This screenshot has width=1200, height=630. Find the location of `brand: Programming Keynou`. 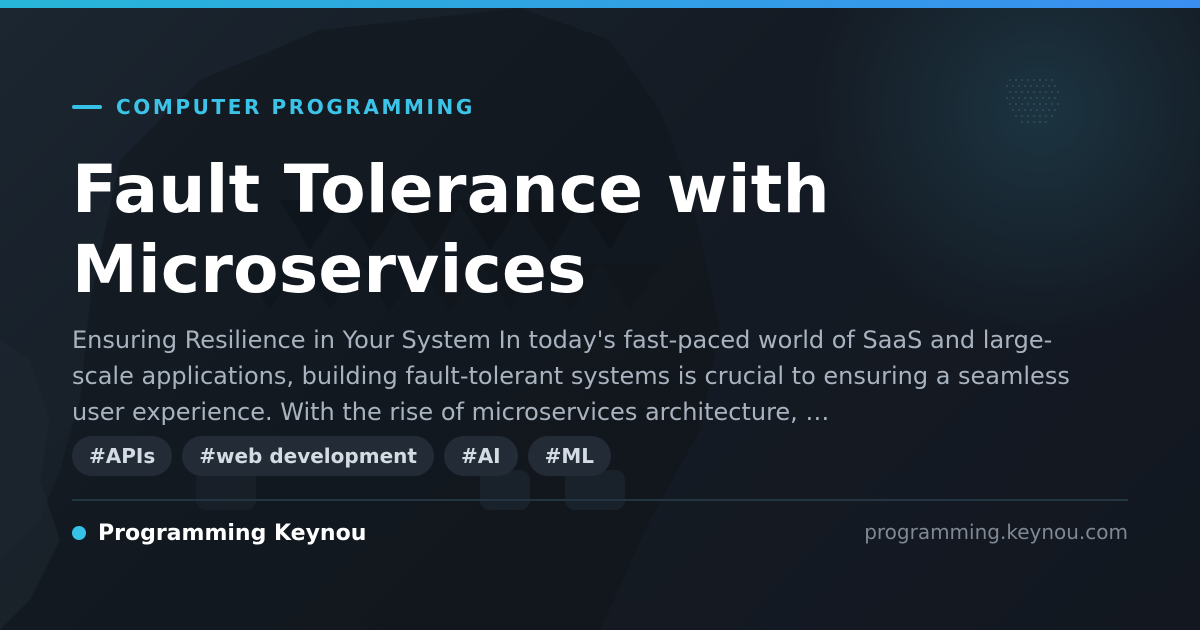

brand: Programming Keynou is located at coordinates (219, 533).